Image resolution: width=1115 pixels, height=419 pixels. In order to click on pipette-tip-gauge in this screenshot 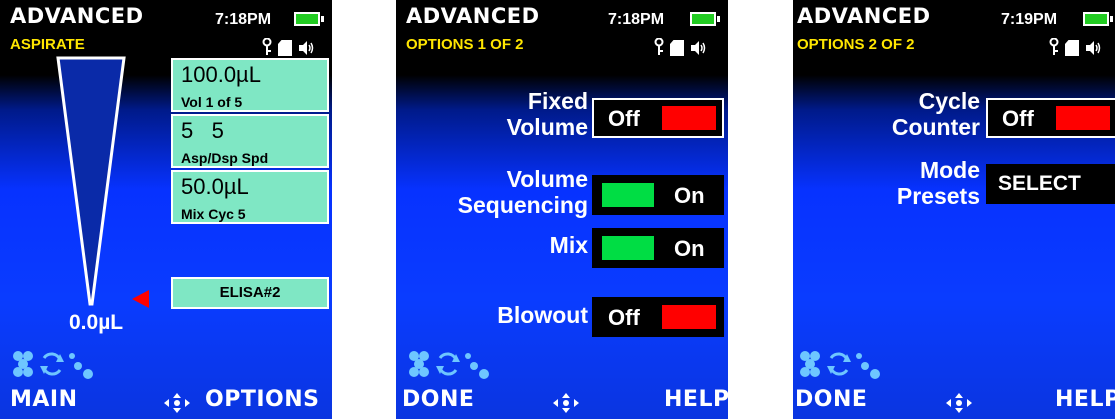, I will do `click(91, 181)`.